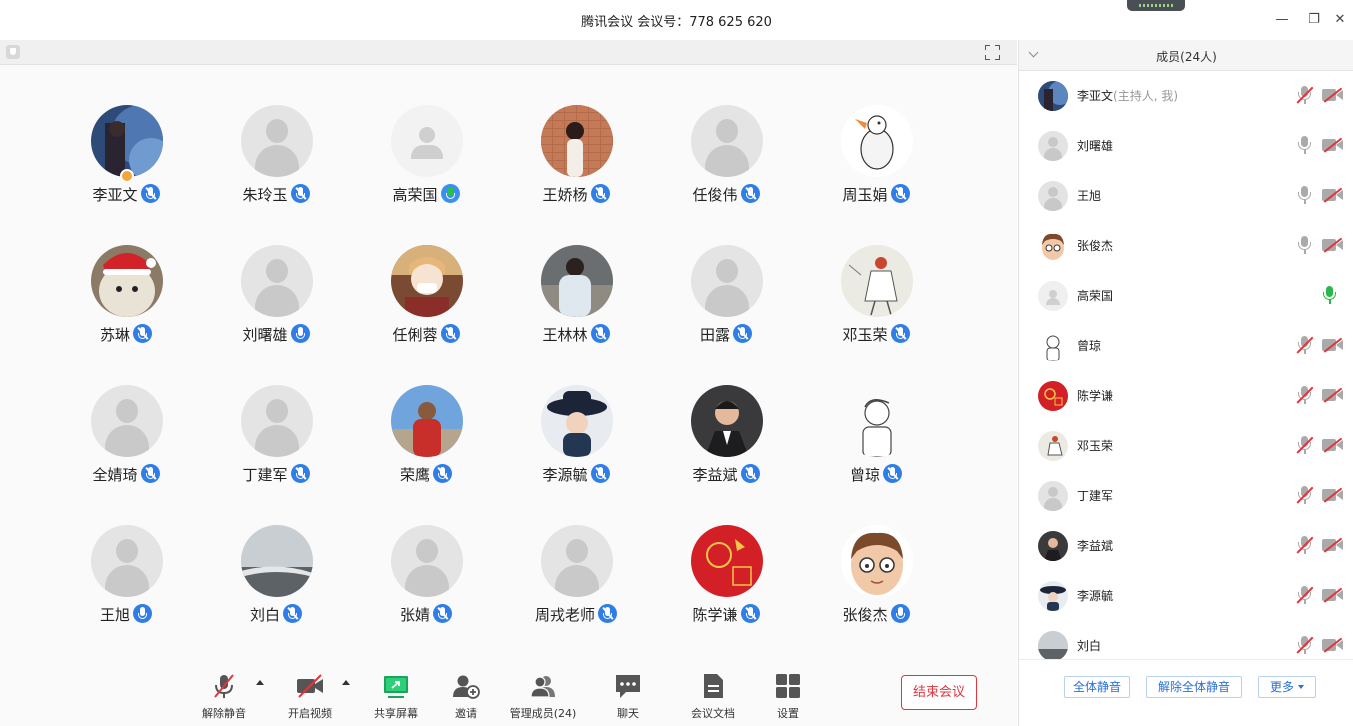 Image resolution: width=1353 pixels, height=726 pixels. I want to click on participant-tile: 王旭, so click(126, 555).